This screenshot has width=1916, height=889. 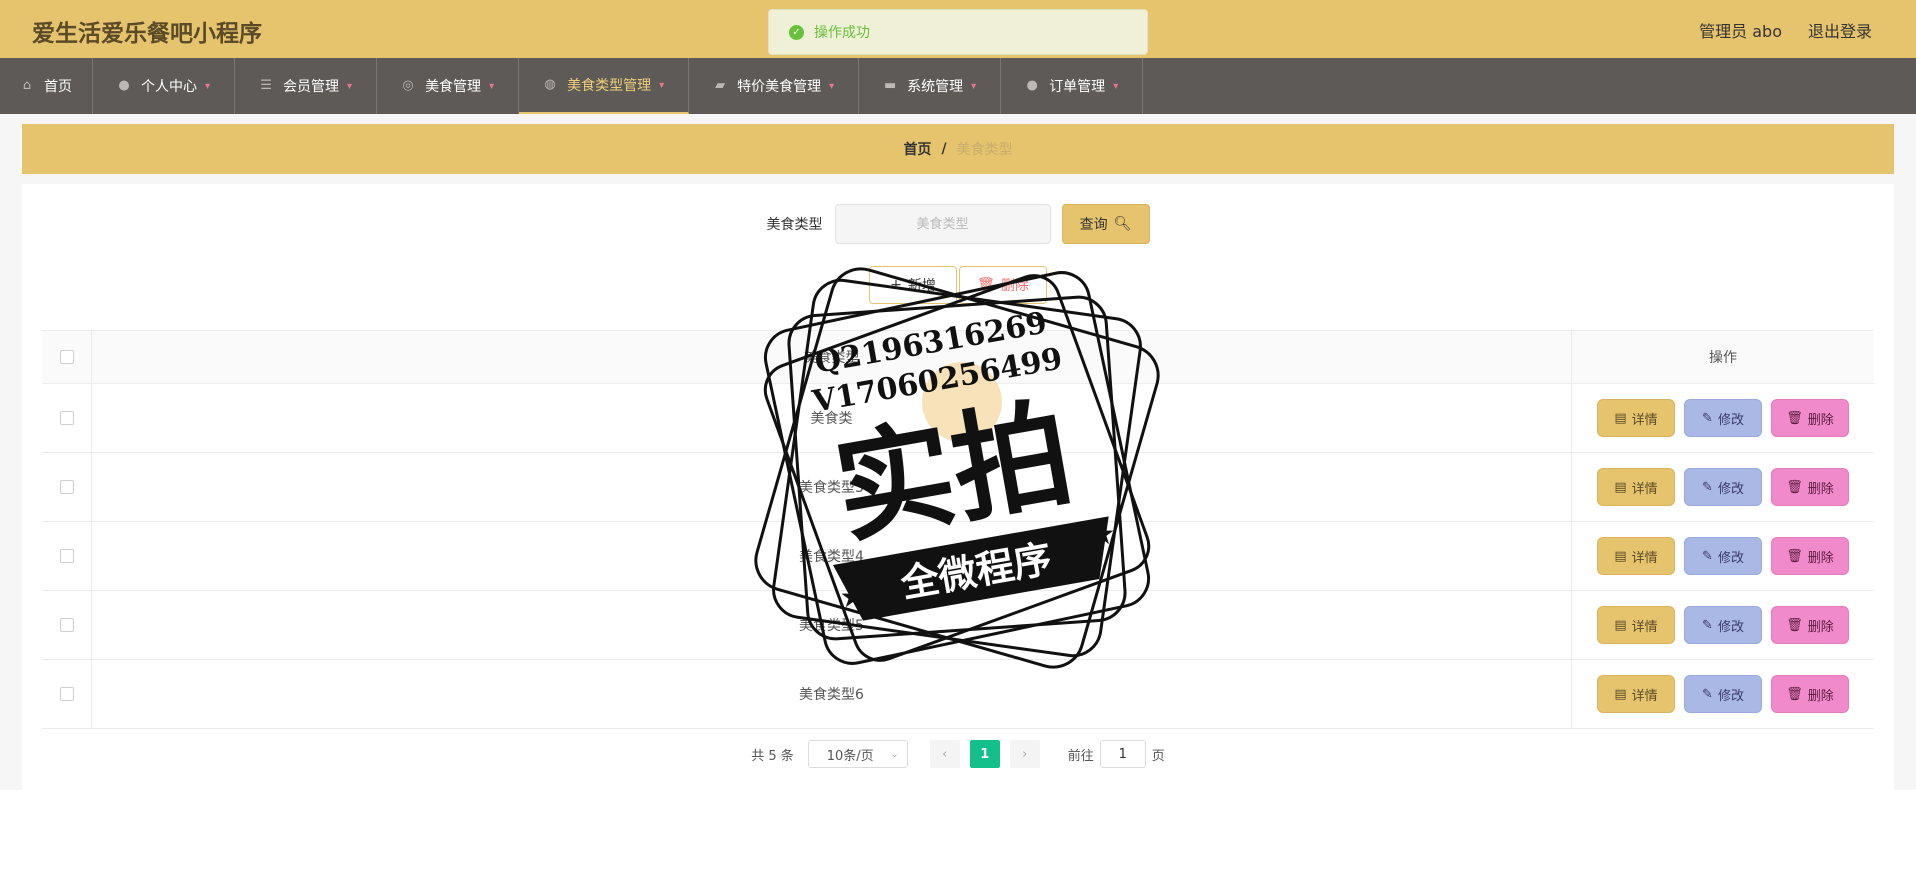 I want to click on column-header-type: 美食类型, so click(x=832, y=357).